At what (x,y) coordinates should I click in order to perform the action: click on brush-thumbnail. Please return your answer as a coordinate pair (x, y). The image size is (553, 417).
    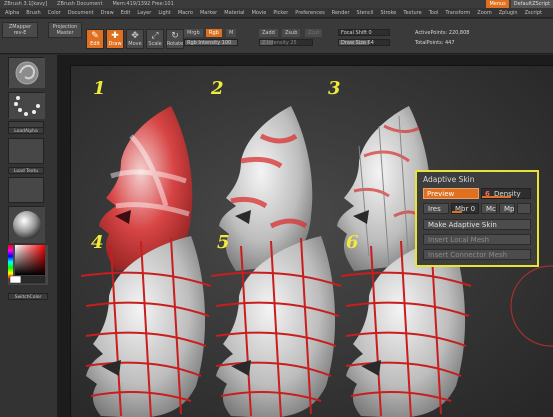
    Looking at the image, I should click on (26, 72).